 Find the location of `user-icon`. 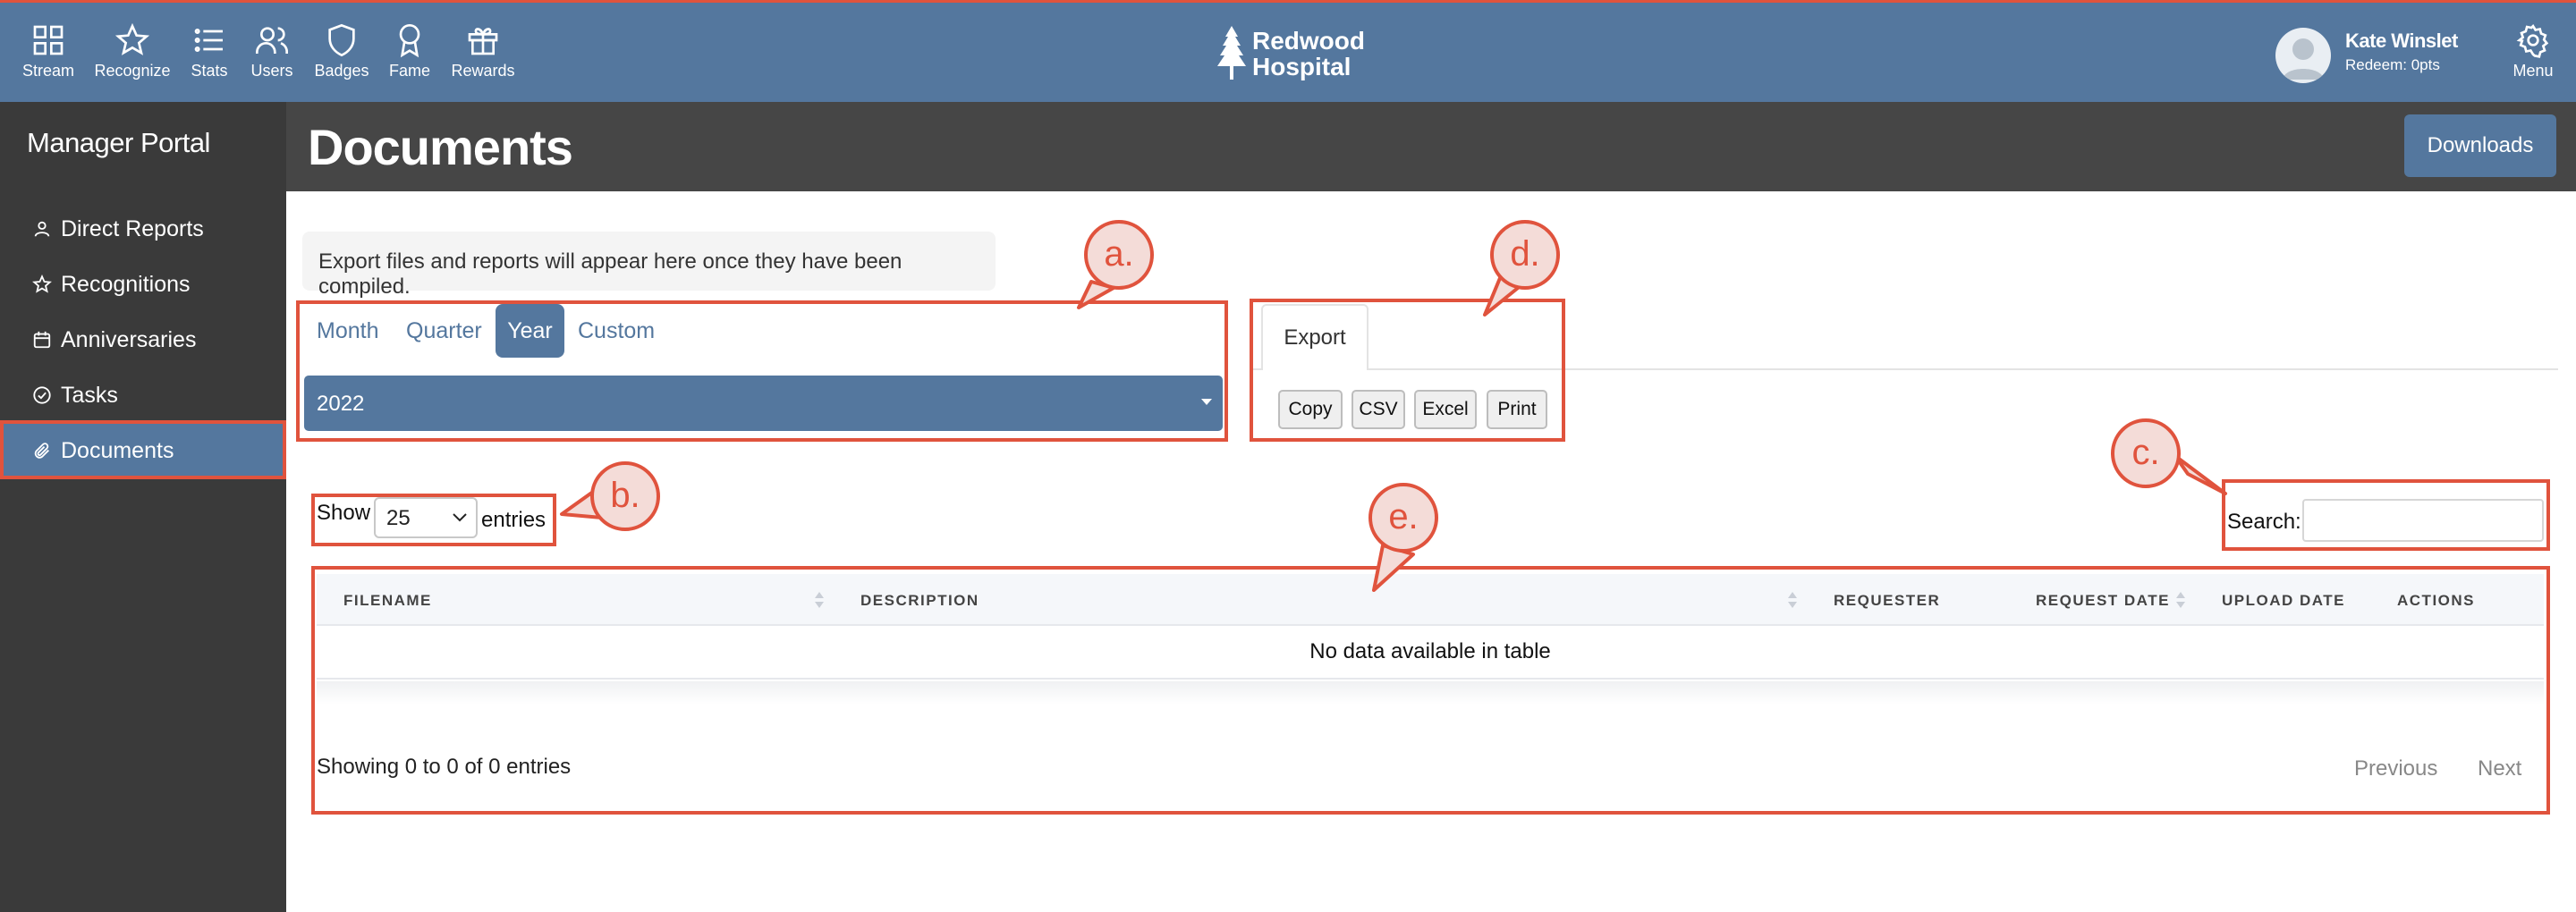

user-icon is located at coordinates (42, 229).